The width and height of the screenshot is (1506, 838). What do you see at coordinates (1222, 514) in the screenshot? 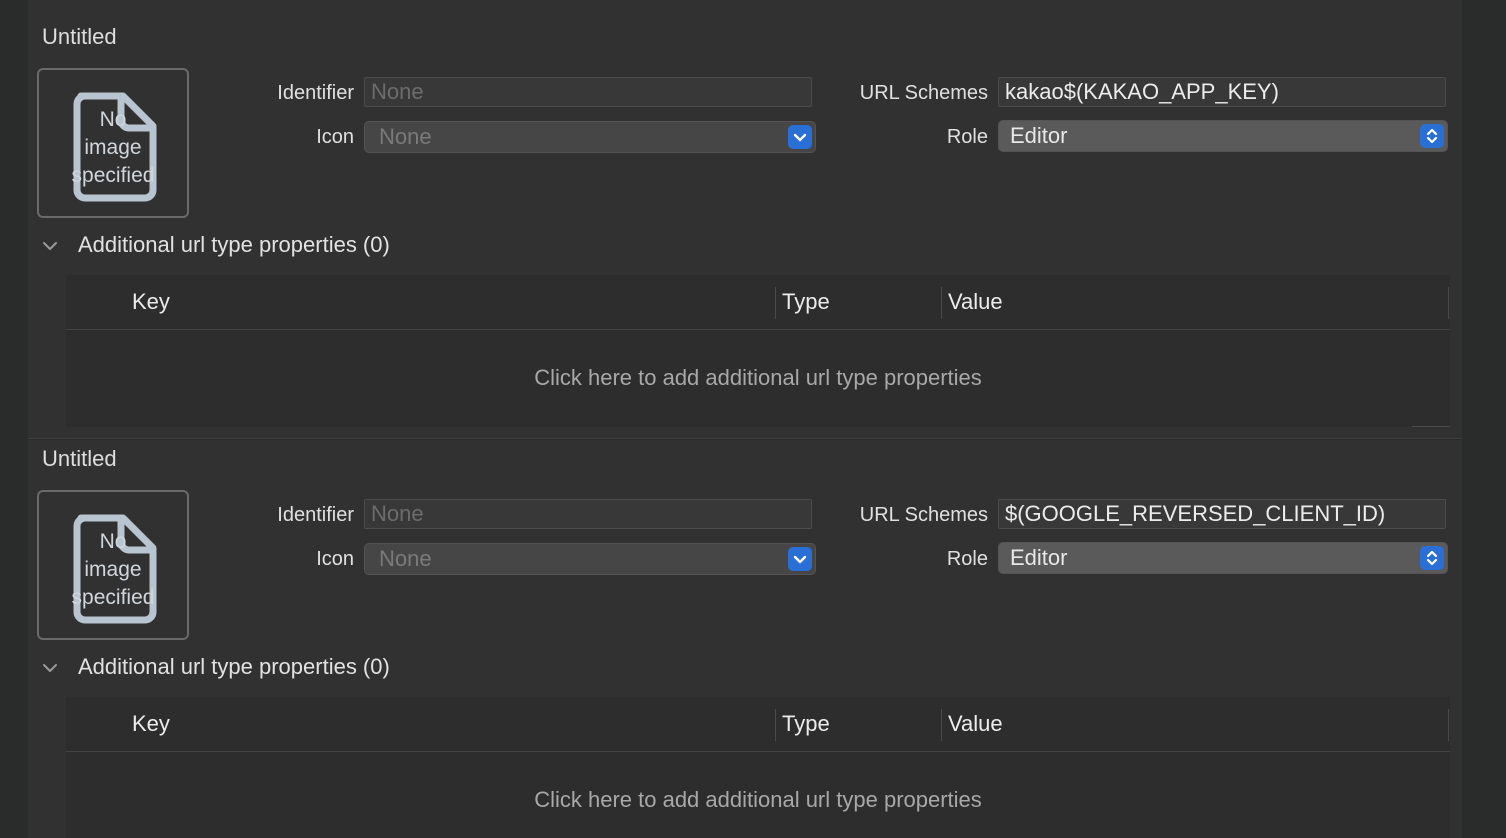
I see `url-schemes-field: $(GOOGLE_REVERSED_CLIENT_ID)` at bounding box center [1222, 514].